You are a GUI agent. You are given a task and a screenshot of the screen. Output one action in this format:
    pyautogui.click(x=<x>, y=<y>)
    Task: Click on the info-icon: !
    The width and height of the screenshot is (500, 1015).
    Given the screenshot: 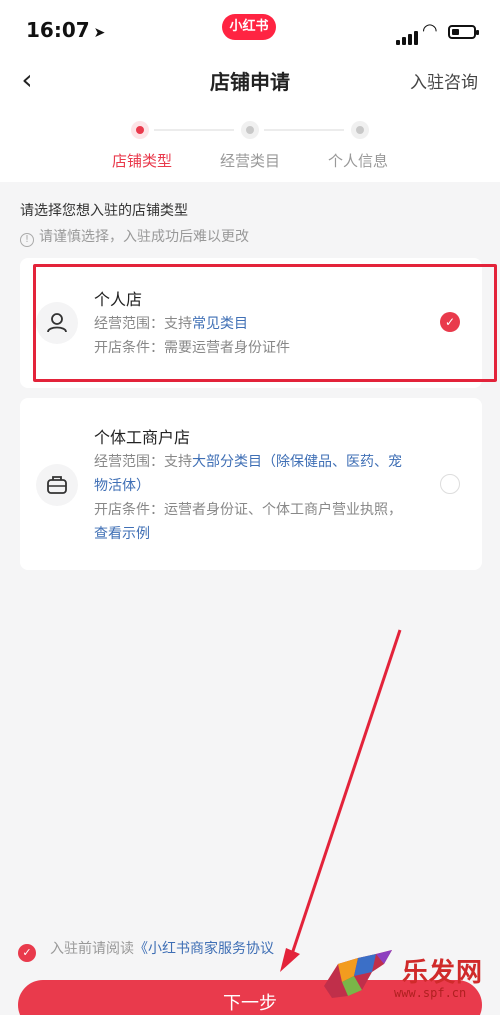 What is the action you would take?
    pyautogui.click(x=27, y=240)
    